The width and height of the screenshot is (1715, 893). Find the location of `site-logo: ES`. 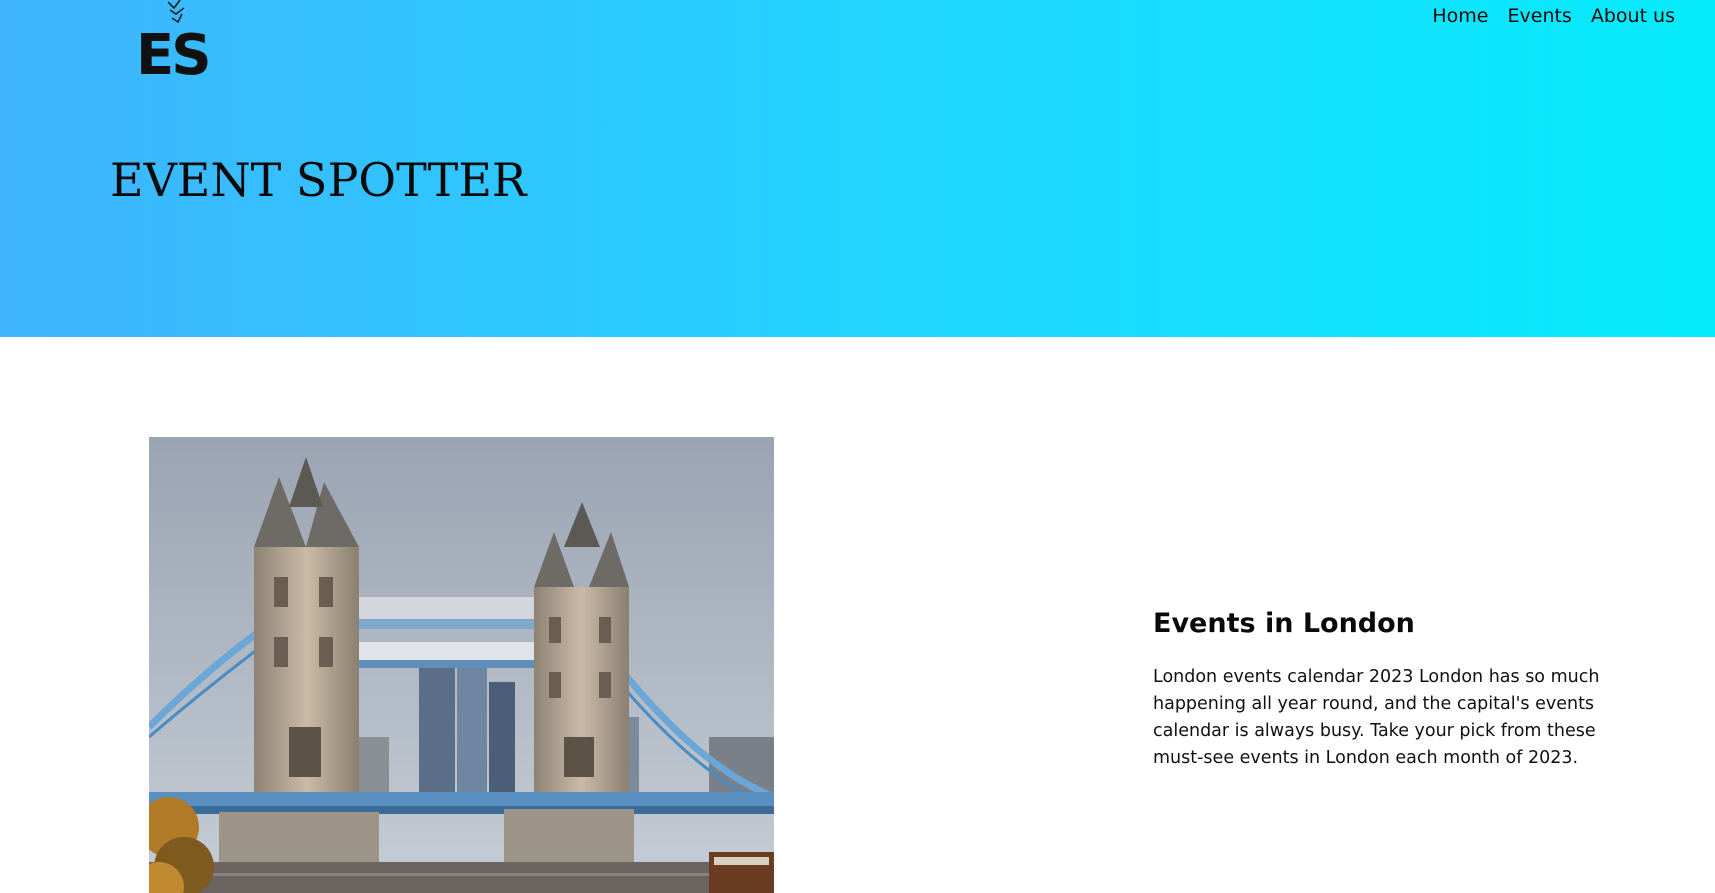

site-logo: ES is located at coordinates (174, 48).